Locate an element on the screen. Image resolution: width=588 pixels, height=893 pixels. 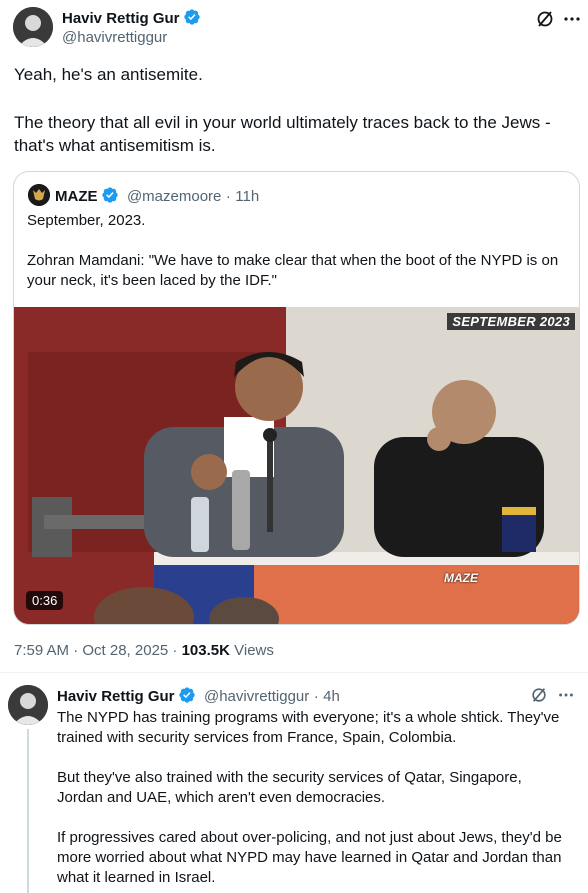
author-name: Haviv Rettig Gur is located at coordinates (121, 18).